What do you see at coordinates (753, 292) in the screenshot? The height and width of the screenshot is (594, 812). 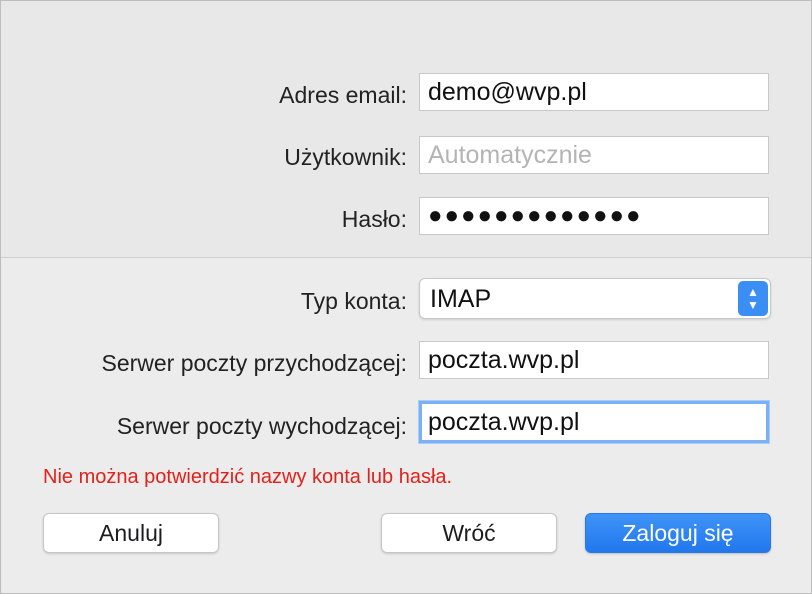 I see `chevron-up-icon: ▲` at bounding box center [753, 292].